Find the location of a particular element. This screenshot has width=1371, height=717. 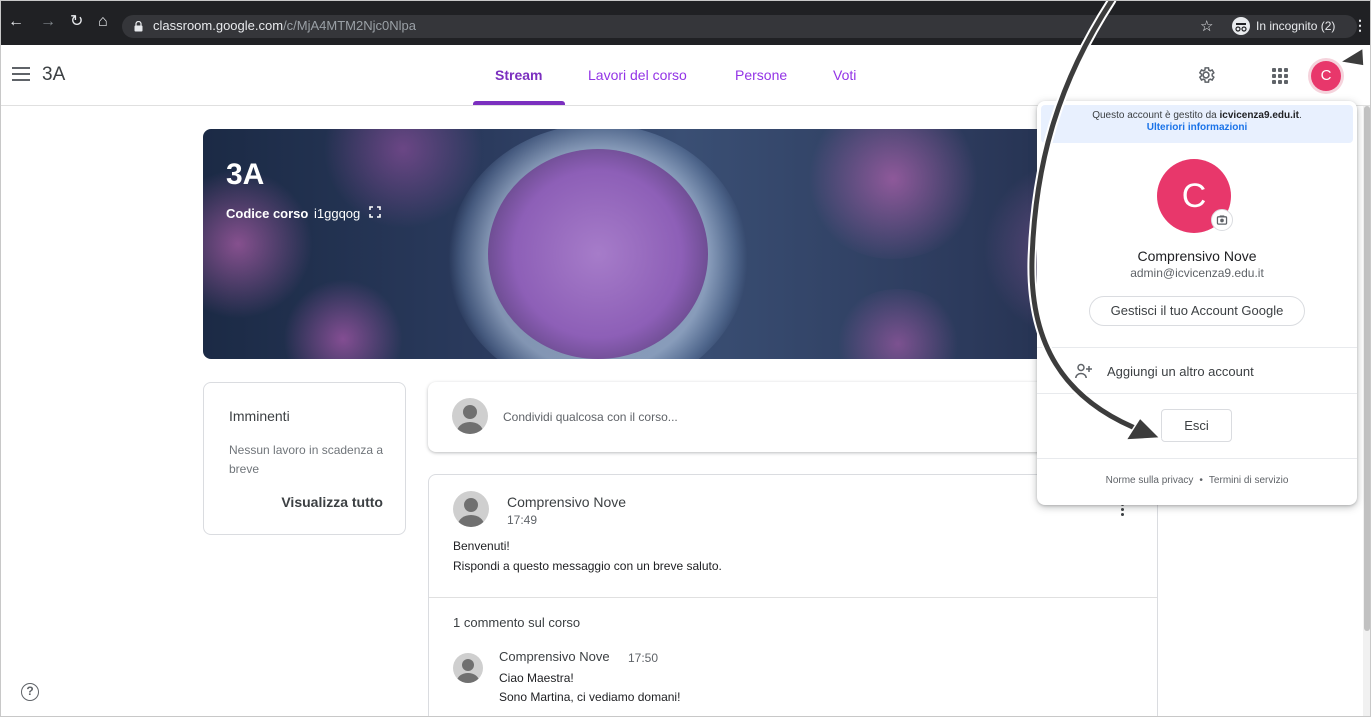

scrollbar-thumb is located at coordinates (1367, 368).